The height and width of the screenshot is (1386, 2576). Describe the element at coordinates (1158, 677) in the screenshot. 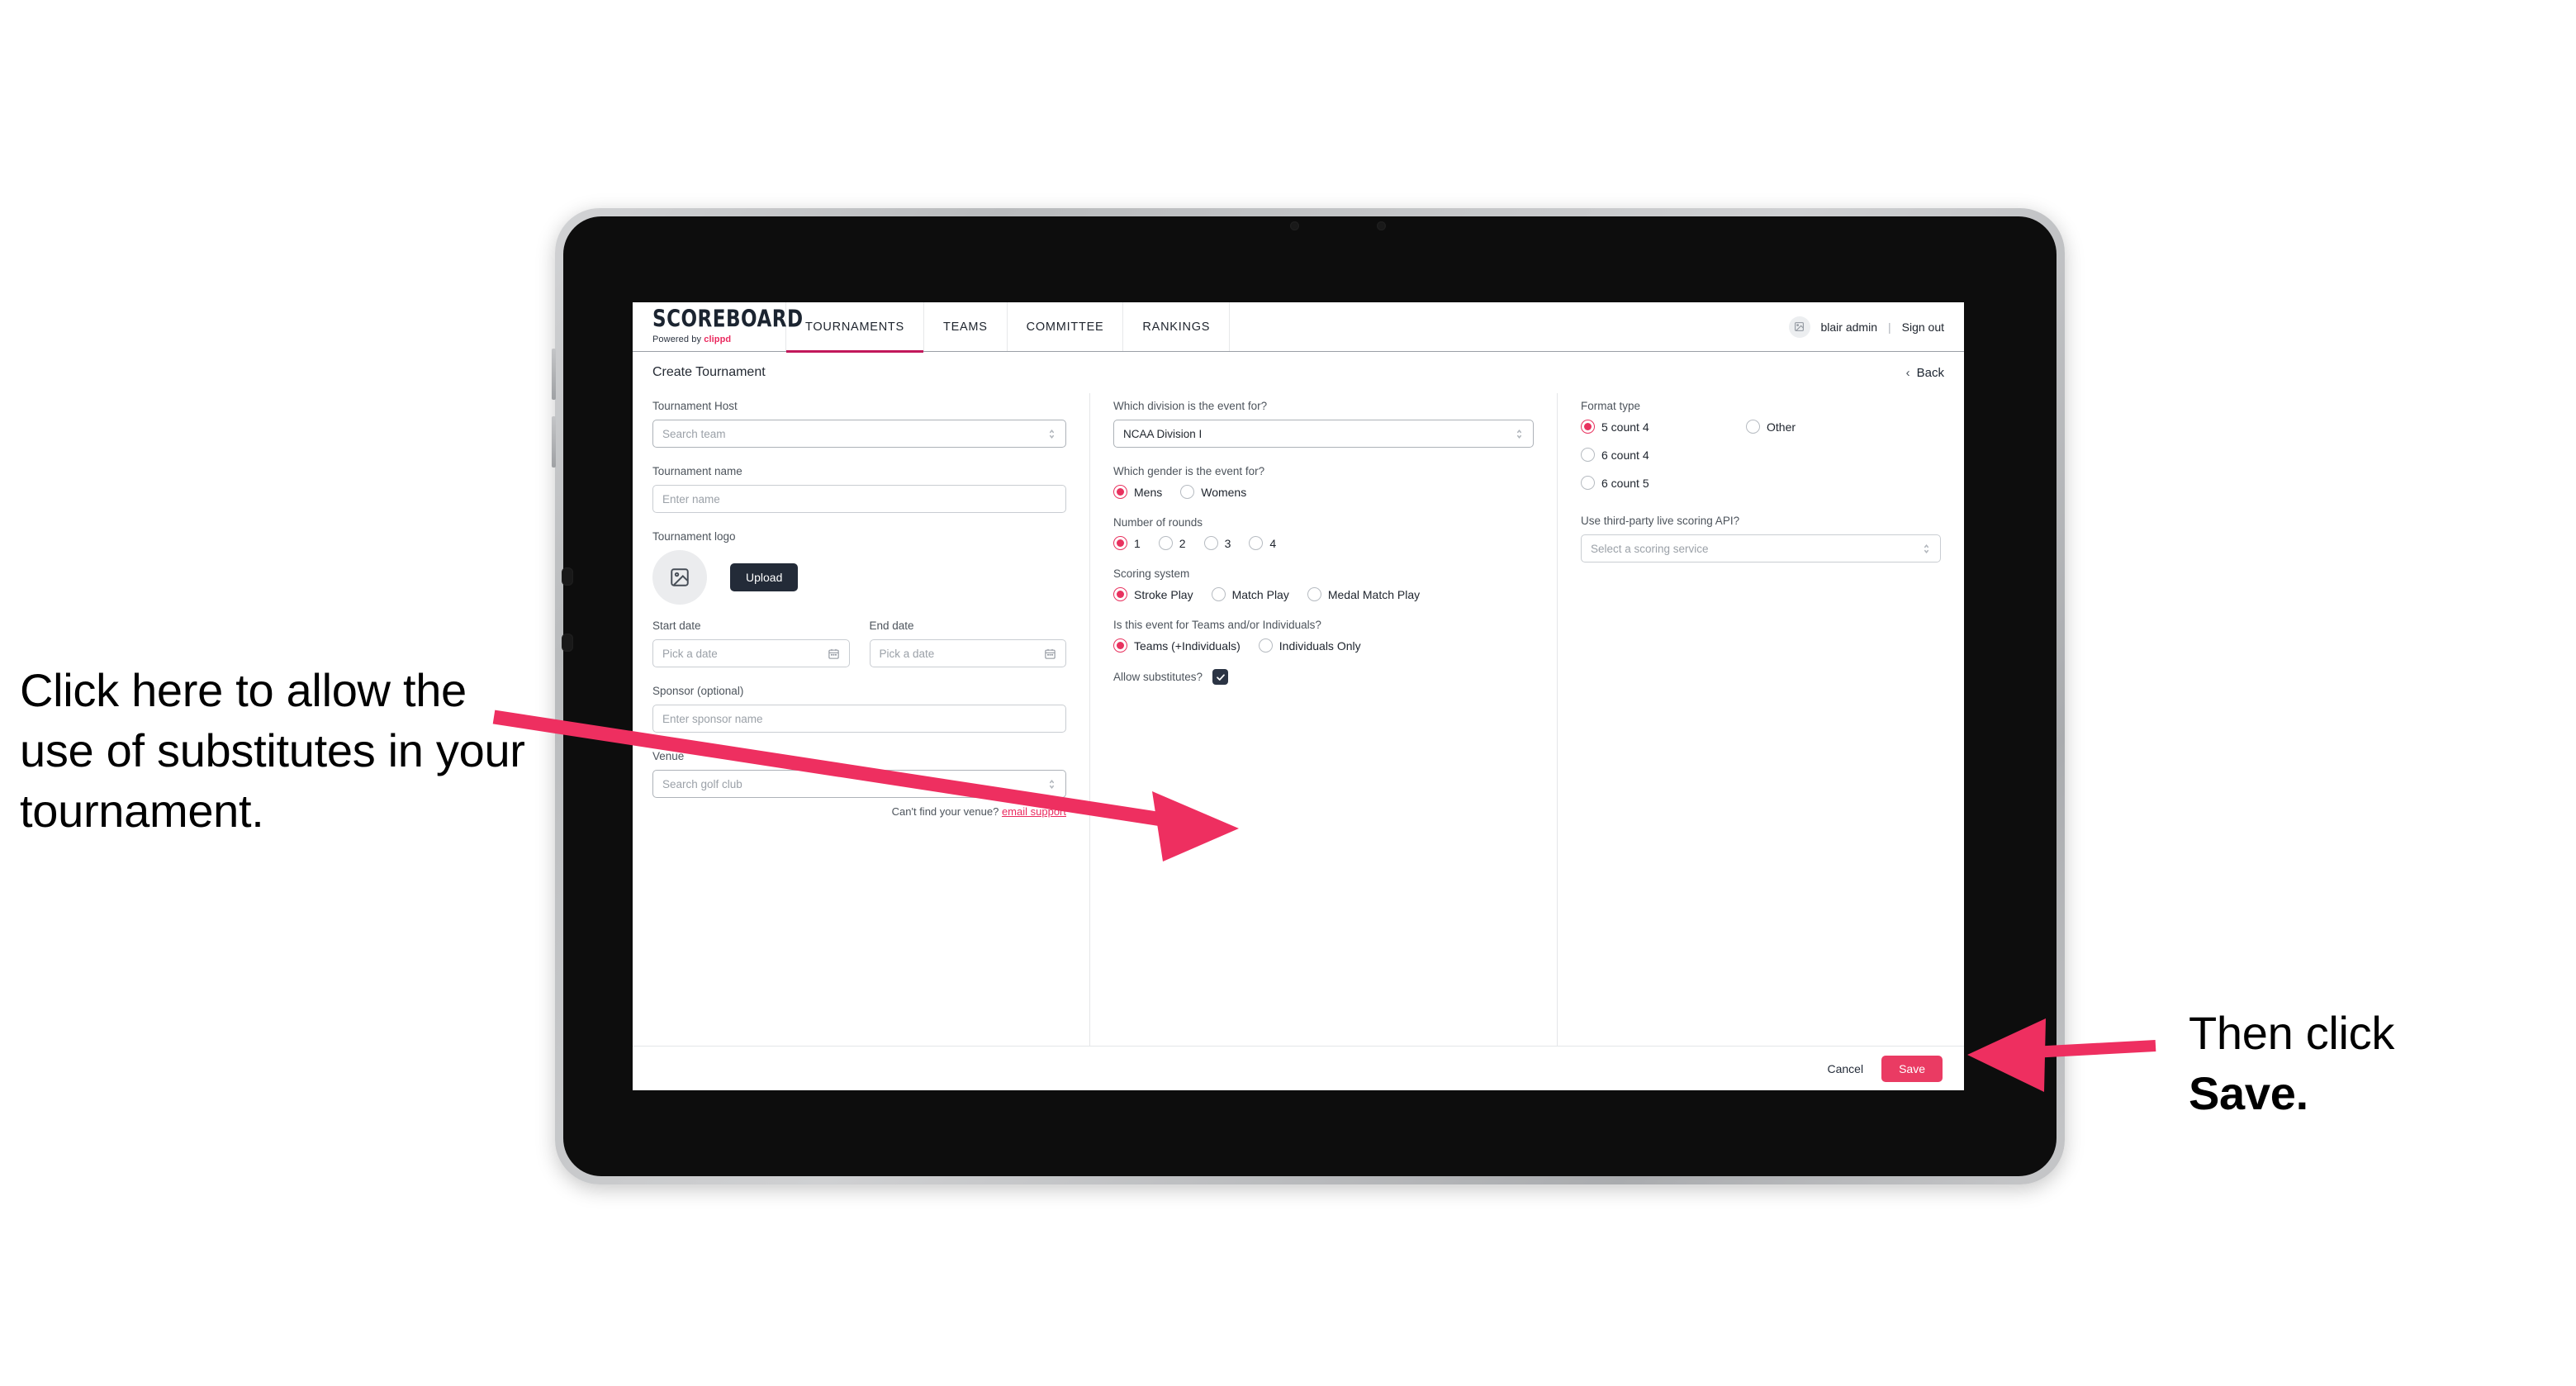

I see `allow-substitutes-label: Allow substitutes?` at that location.